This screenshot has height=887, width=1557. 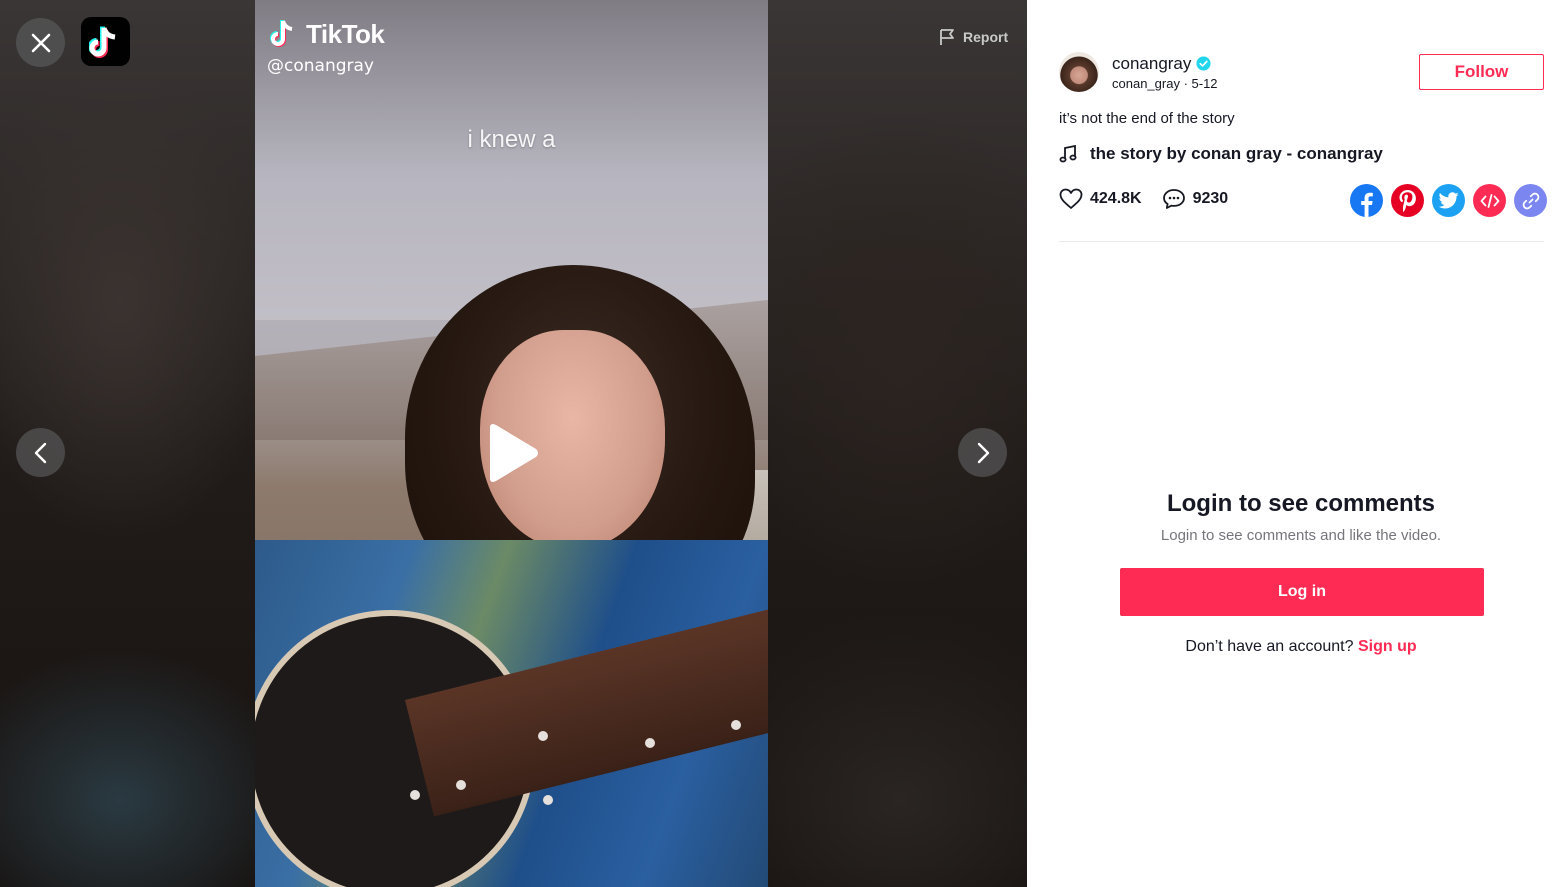 I want to click on post-date: 5-12, so click(x=1204, y=83).